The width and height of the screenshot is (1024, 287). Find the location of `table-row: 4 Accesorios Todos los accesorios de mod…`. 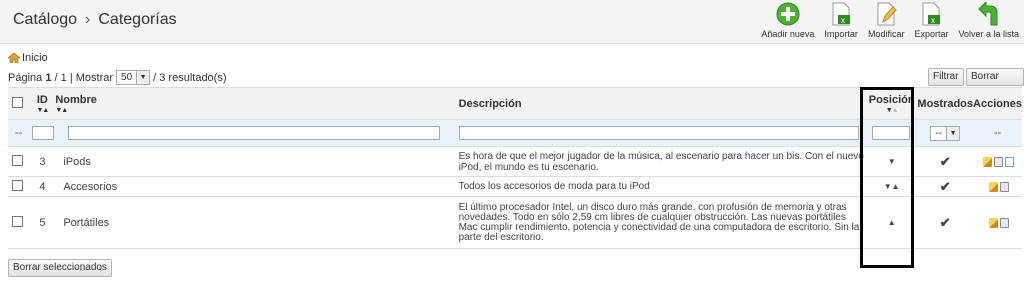

table-row: 4 Accesorios Todos los accesorios de mod… is located at coordinates (515, 186).